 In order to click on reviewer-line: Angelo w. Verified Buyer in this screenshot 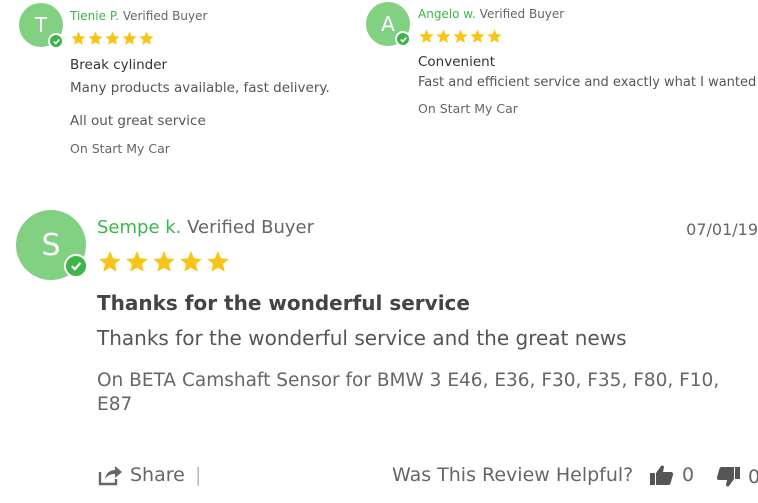, I will do `click(491, 14)`.